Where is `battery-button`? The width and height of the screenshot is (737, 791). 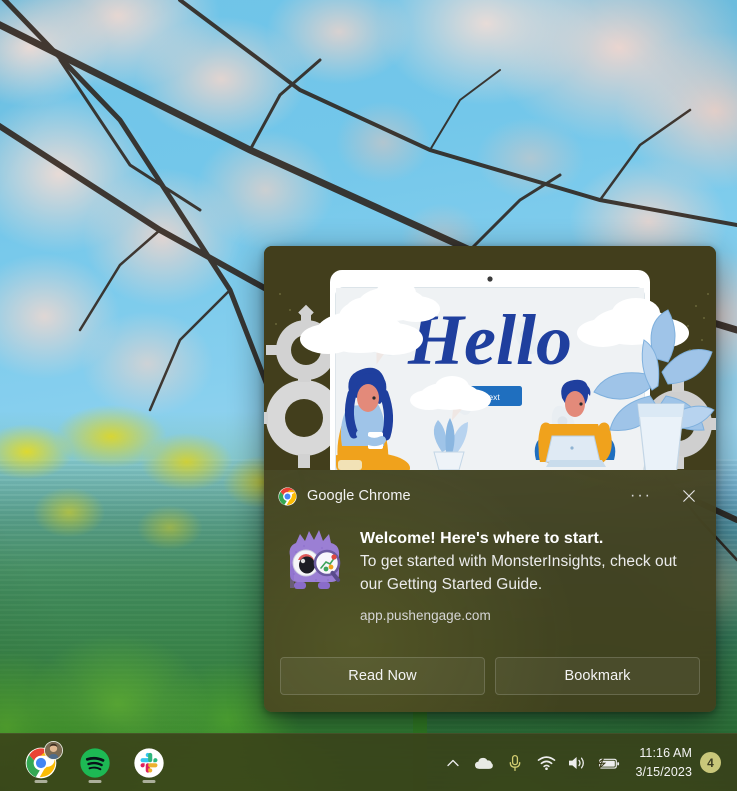 battery-button is located at coordinates (608, 763).